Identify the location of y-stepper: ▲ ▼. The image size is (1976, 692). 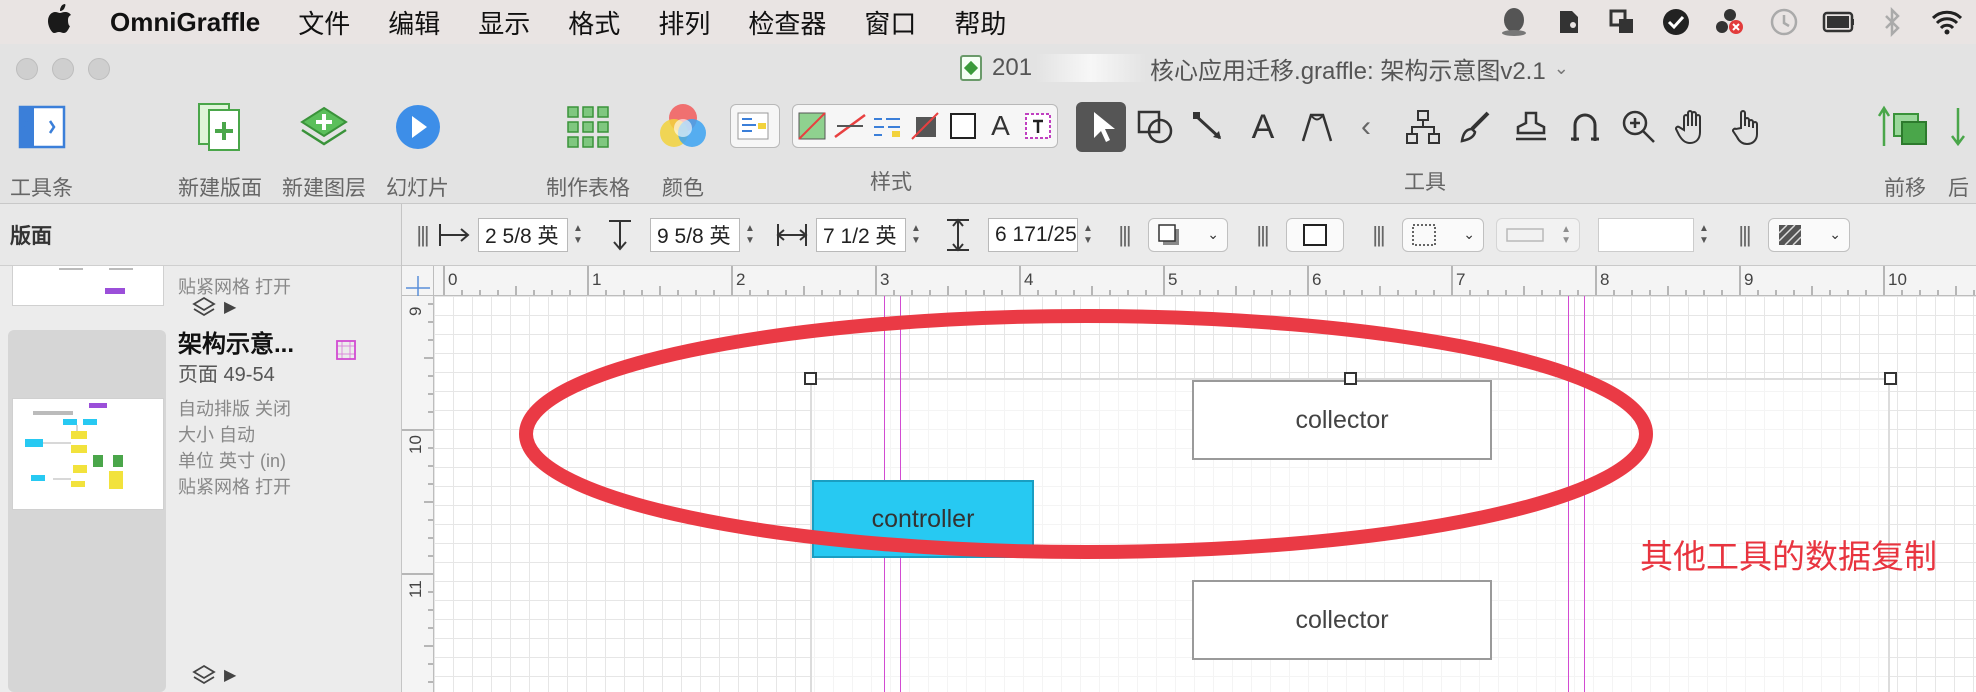
(750, 235).